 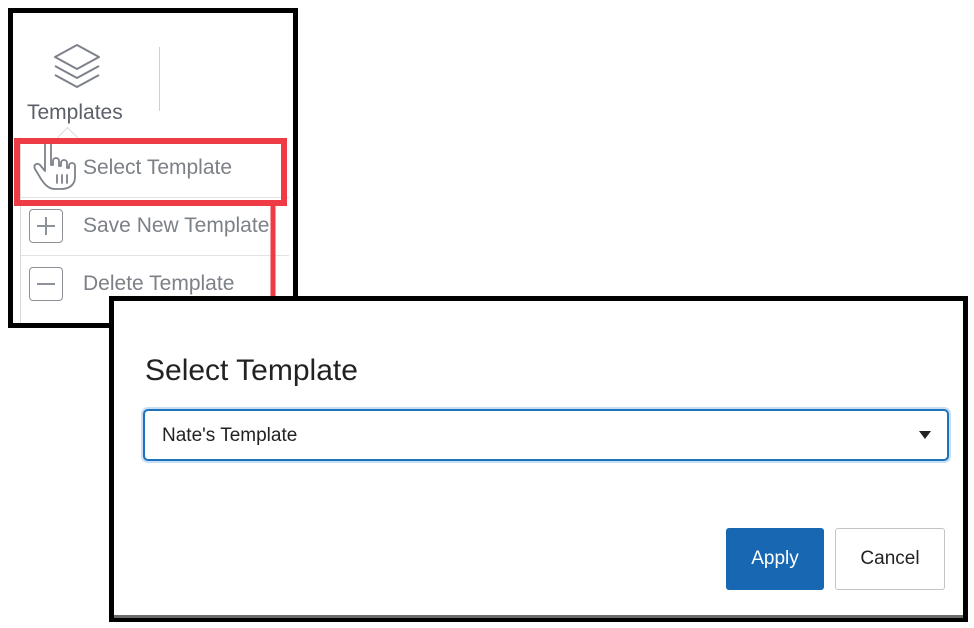 I want to click on minus-square-icon, so click(x=46, y=284).